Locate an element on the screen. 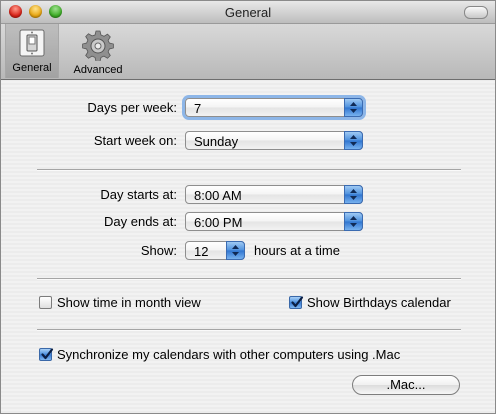 The width and height of the screenshot is (496, 414). gear-icon is located at coordinates (98, 45).